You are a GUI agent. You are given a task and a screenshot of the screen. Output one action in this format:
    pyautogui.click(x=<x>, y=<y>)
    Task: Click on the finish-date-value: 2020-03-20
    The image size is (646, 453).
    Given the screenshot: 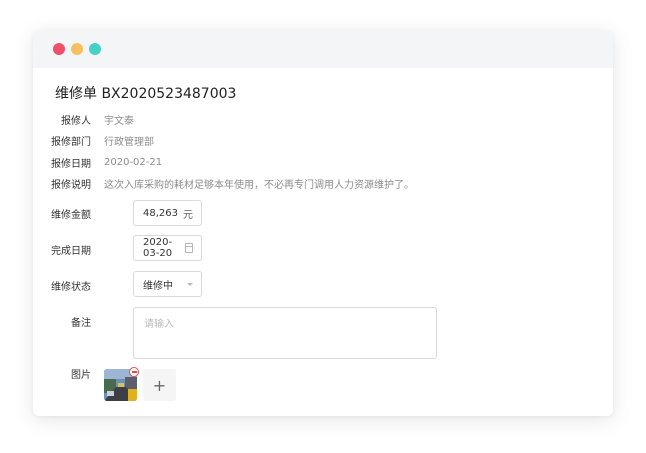 What is the action you would take?
    pyautogui.click(x=158, y=248)
    